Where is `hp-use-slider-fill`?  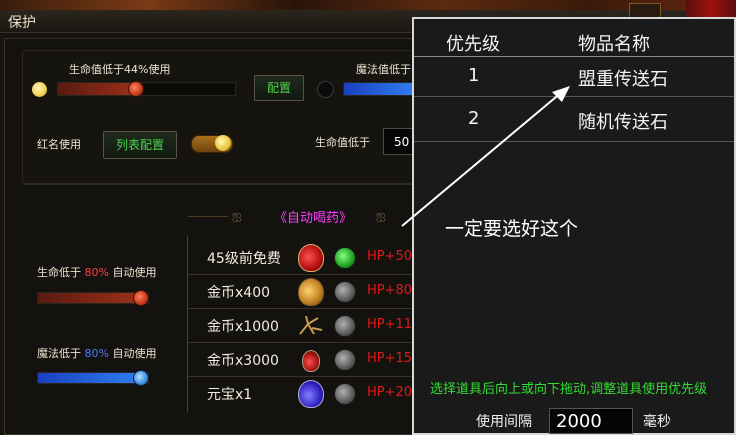 hp-use-slider-fill is located at coordinates (97, 89).